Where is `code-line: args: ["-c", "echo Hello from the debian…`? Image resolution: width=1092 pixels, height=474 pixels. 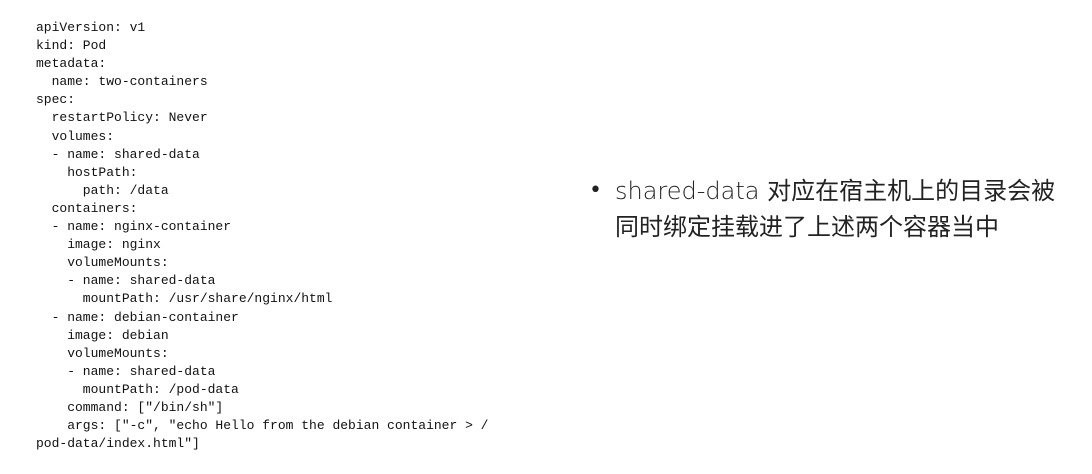
code-line: args: ["-c", "echo Hello from the debian… is located at coordinates (262, 426).